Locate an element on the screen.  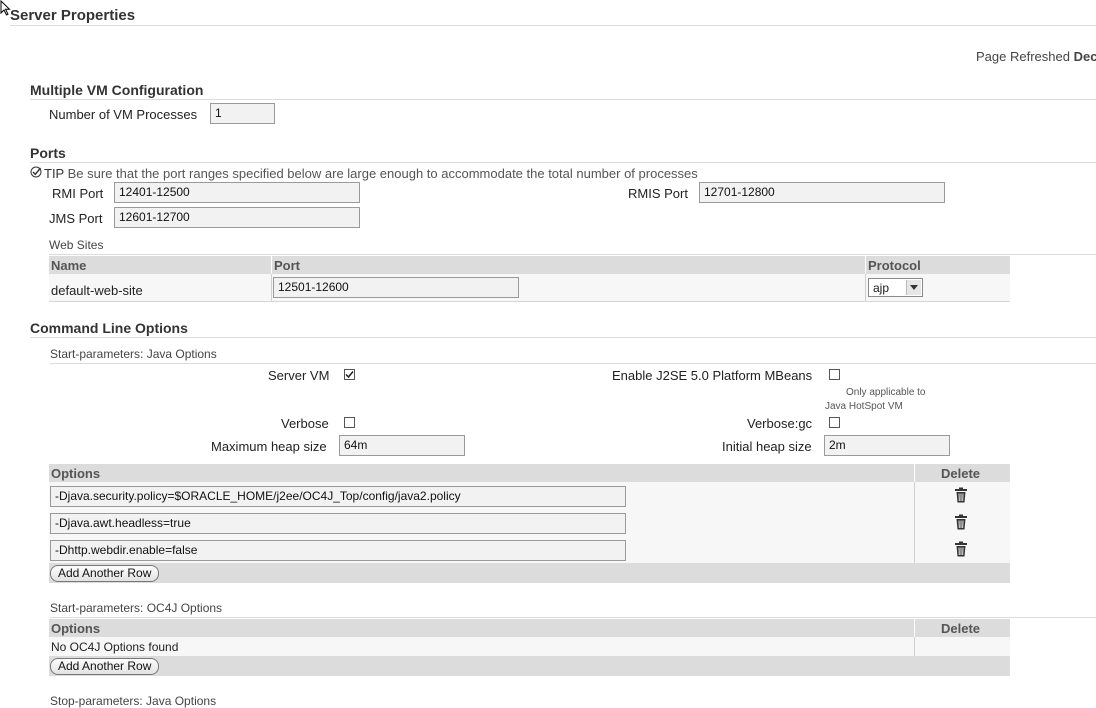
stop-java-options-heading: Stop-parameters: Java Options is located at coordinates (133, 701).